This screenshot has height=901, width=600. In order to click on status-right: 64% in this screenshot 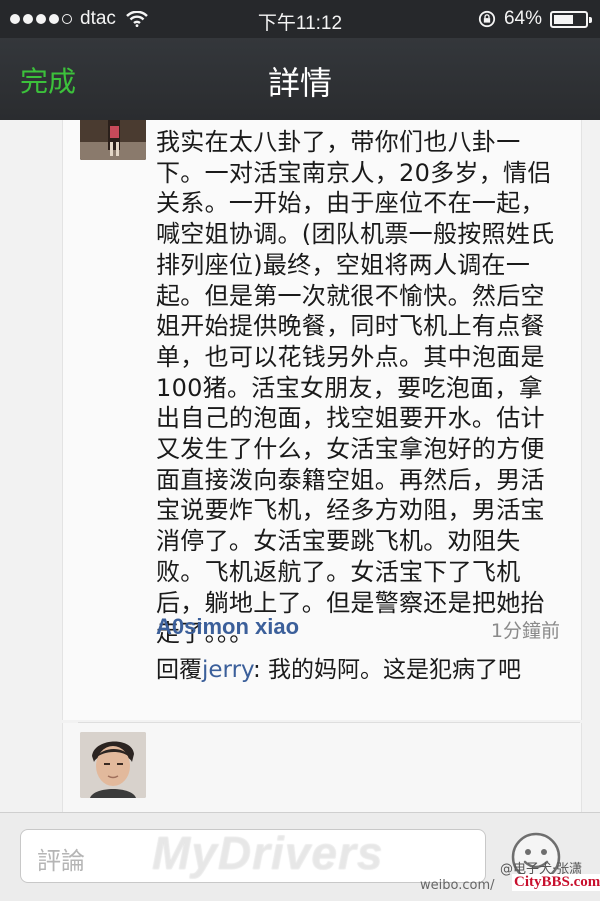, I will do `click(535, 19)`.